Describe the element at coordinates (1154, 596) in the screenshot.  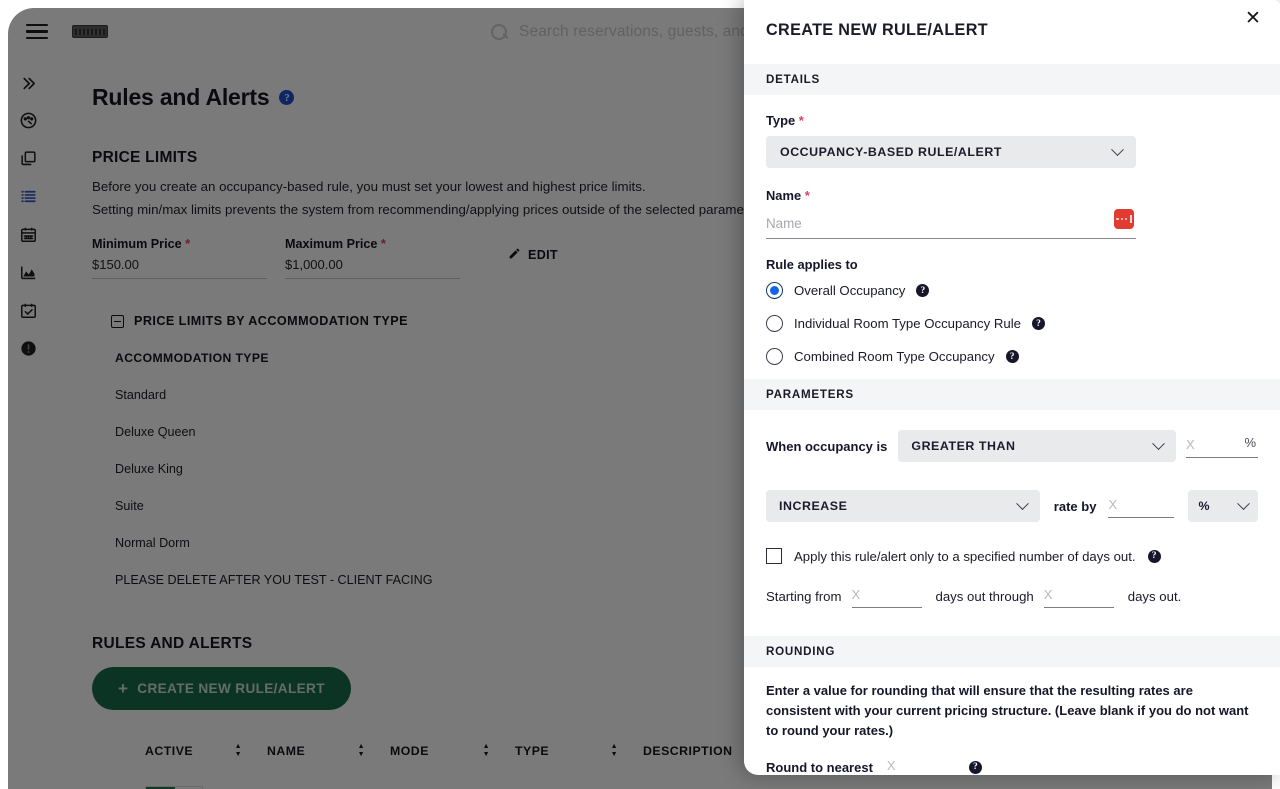
I see `days-out-label: days out.` at that location.